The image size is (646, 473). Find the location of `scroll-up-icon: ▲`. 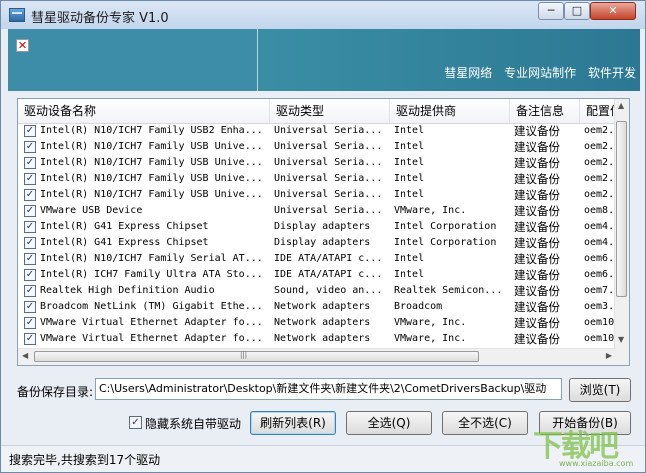

scroll-up-icon: ▲ is located at coordinates (621, 105).